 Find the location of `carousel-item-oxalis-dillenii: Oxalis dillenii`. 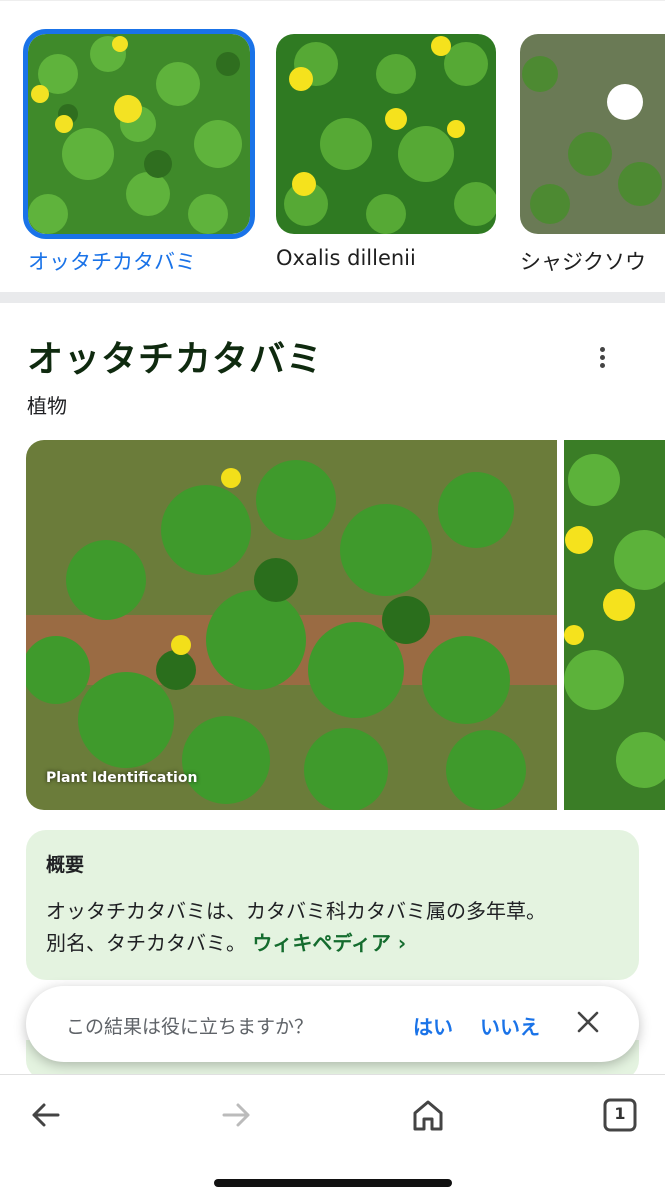

carousel-item-oxalis-dillenii: Oxalis dillenii is located at coordinates (386, 152).